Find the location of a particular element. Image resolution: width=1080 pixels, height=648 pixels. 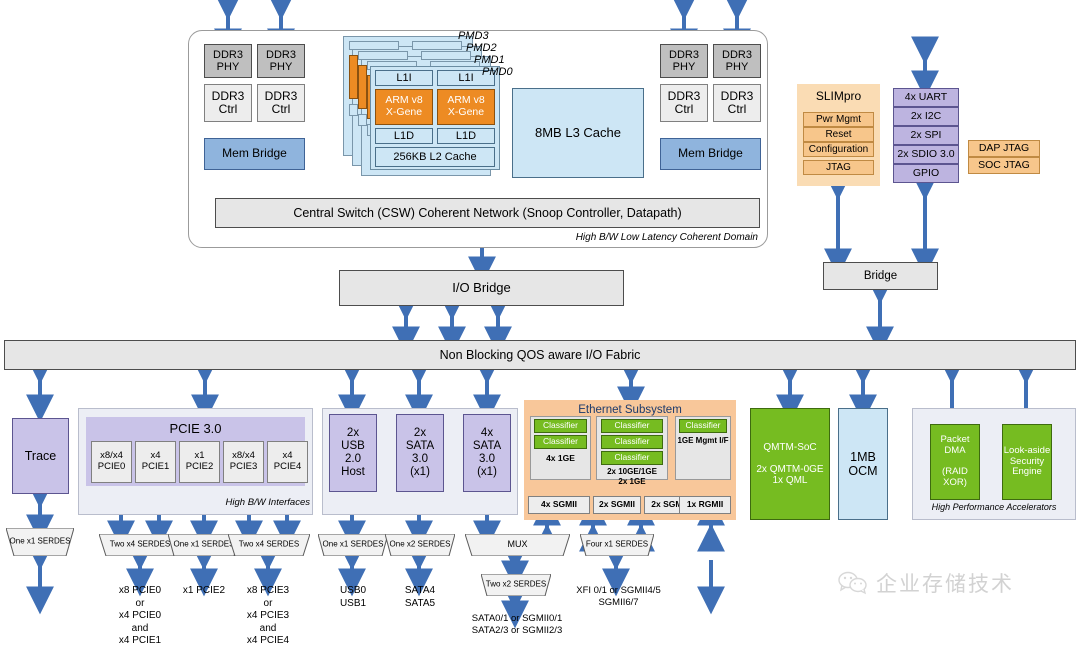

watermark: 企业存储技术 is located at coordinates (926, 583).